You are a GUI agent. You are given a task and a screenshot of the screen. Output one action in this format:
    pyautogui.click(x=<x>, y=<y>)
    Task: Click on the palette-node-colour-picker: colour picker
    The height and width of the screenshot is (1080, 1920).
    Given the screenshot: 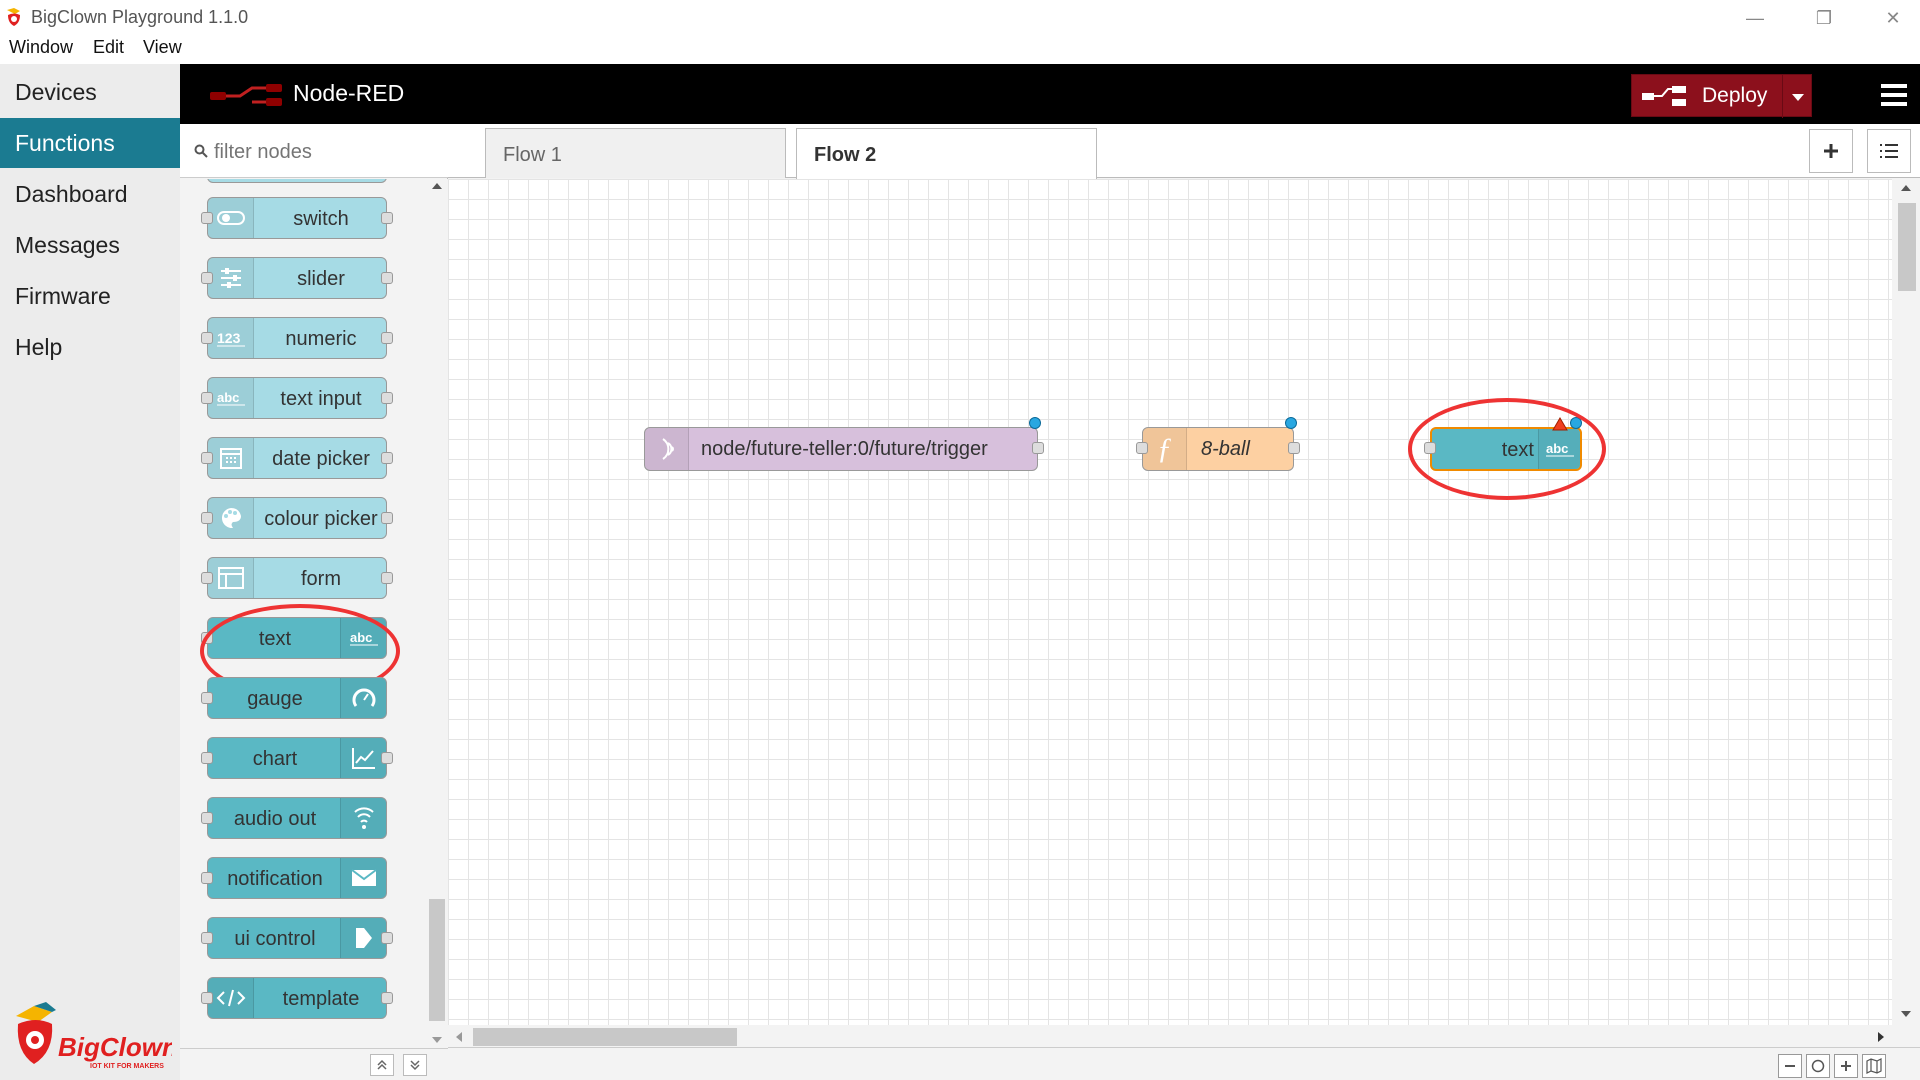 What is the action you would take?
    pyautogui.click(x=297, y=518)
    